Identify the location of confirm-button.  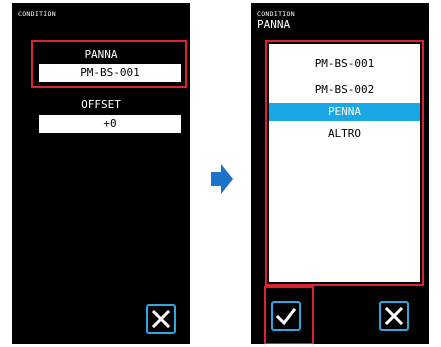
(286, 316).